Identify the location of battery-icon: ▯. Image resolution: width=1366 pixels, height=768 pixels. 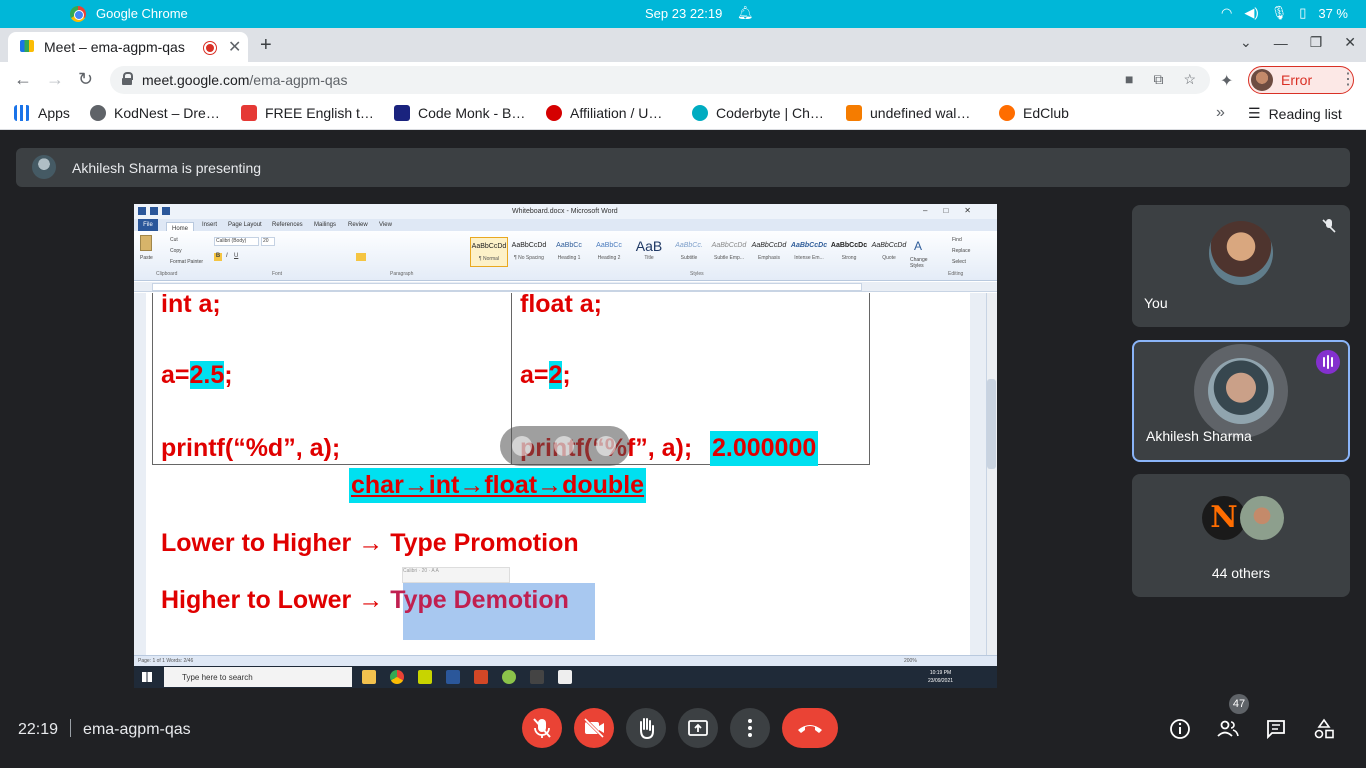
(1302, 13).